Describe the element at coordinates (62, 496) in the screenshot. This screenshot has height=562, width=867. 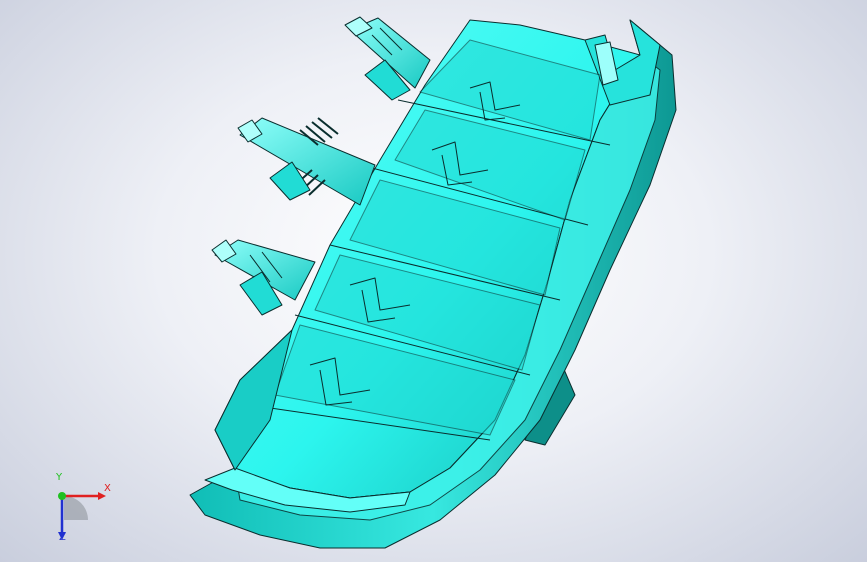
I see `y-axis-dot` at that location.